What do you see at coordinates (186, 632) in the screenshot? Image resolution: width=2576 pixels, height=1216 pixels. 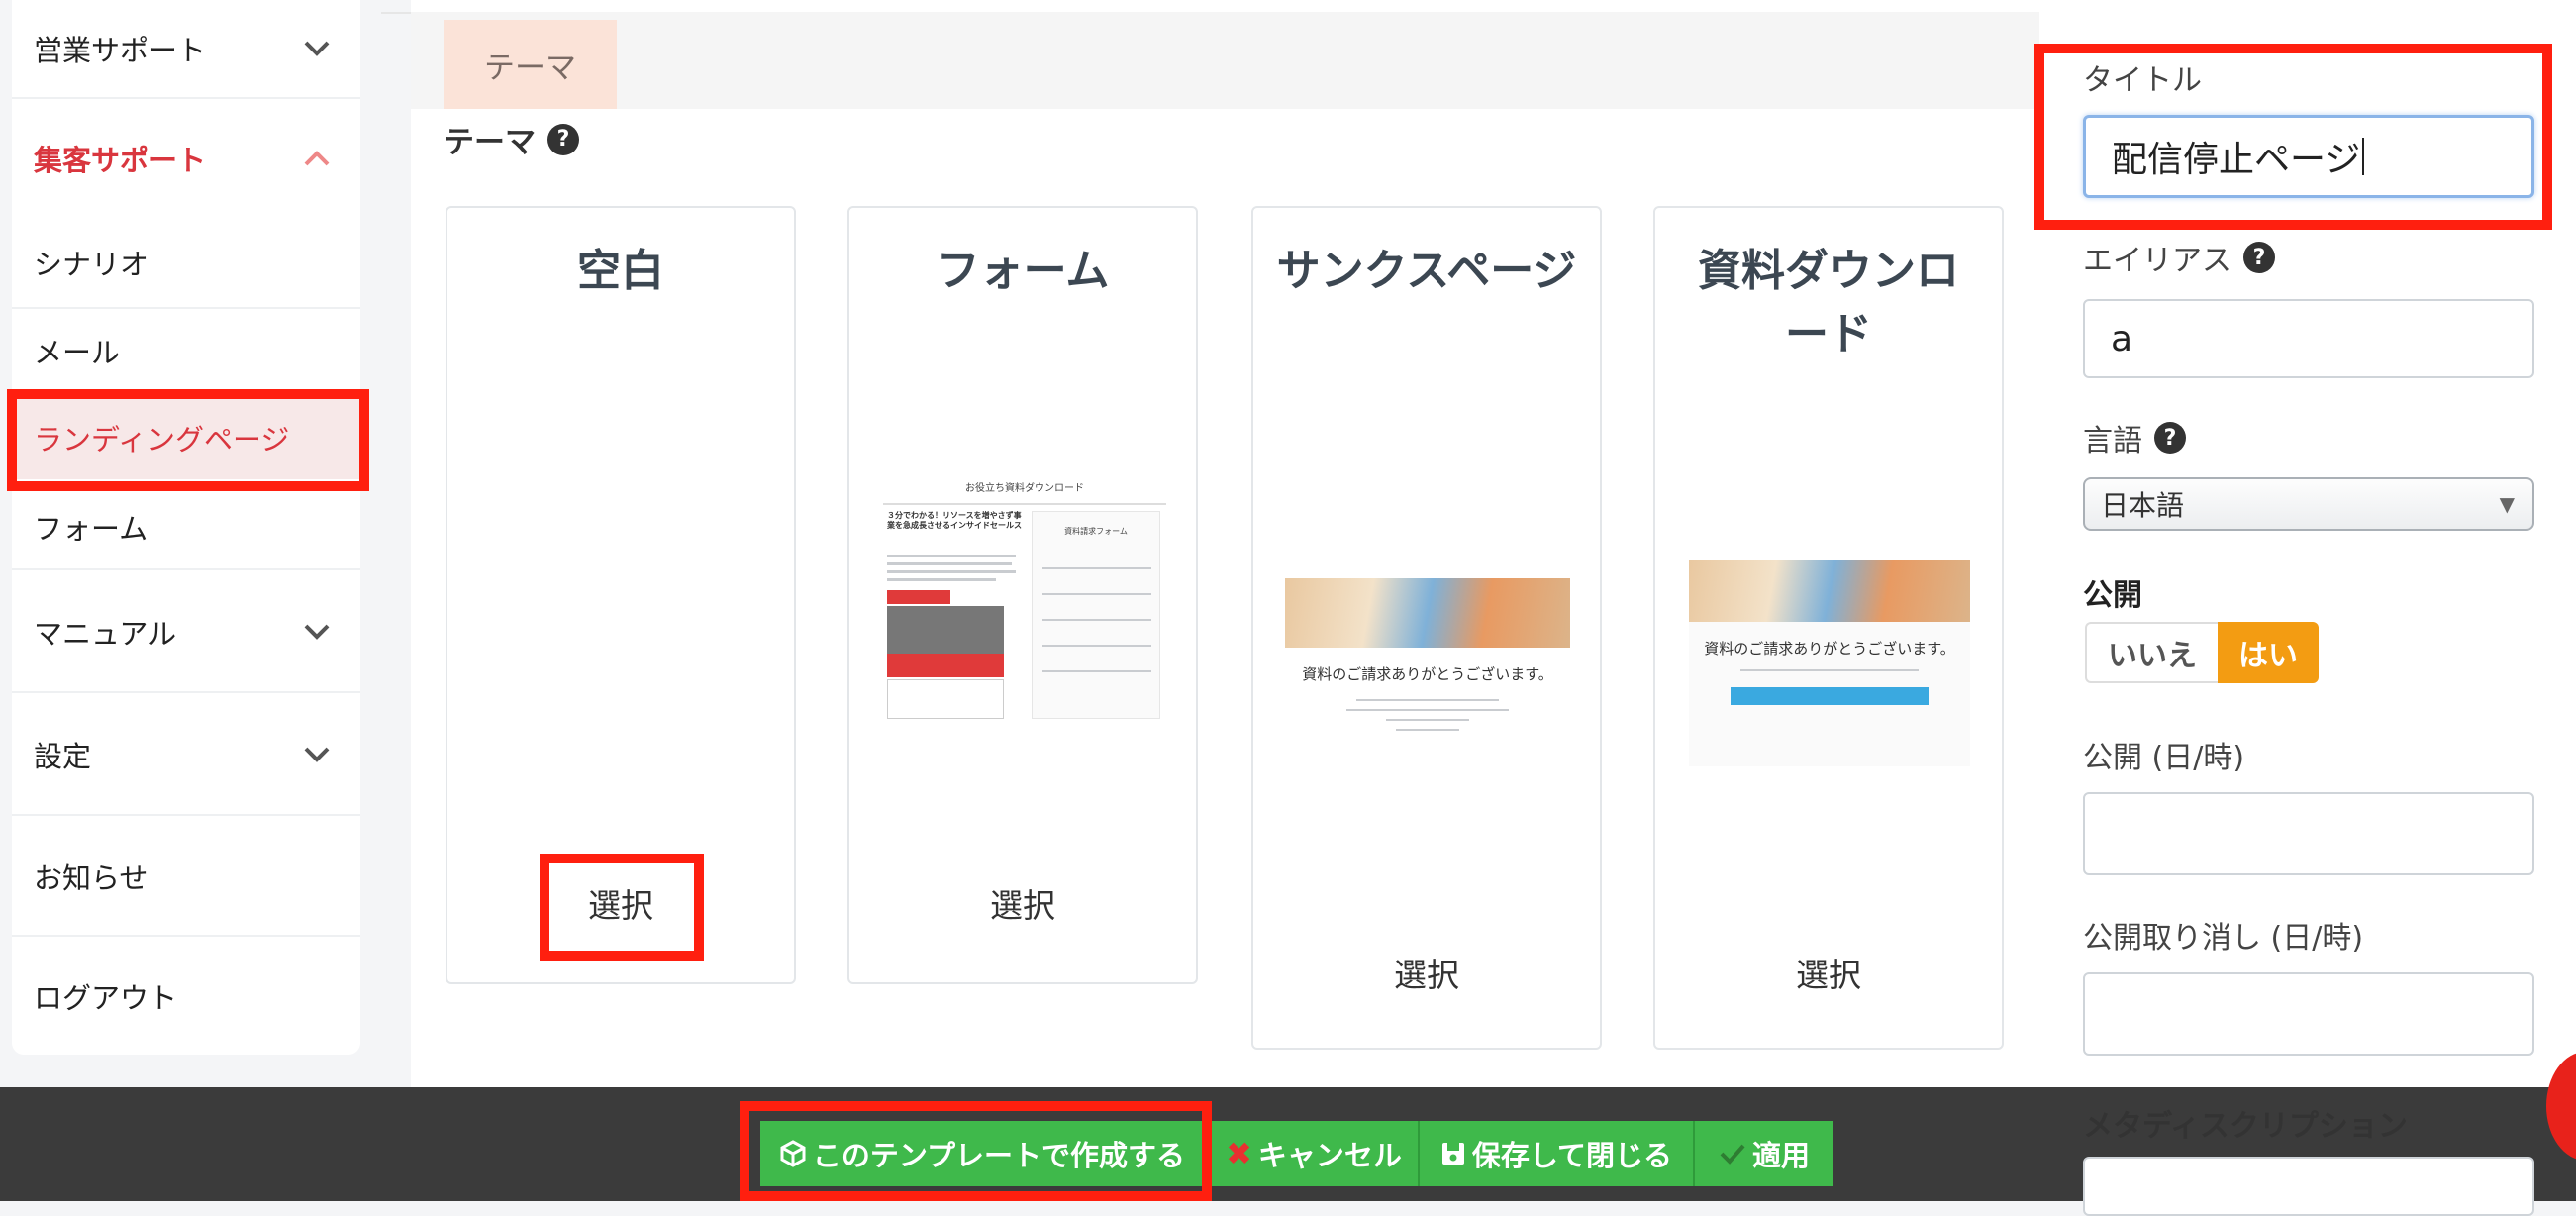 I see `sidebar-item-manual: マニュアル` at bounding box center [186, 632].